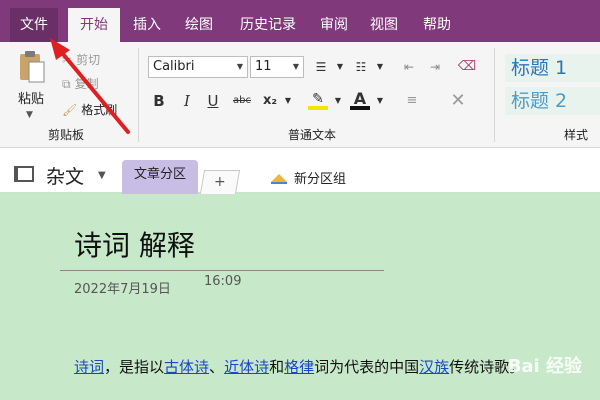  What do you see at coordinates (384, 25) in the screenshot?
I see `tab-view: 视图` at bounding box center [384, 25].